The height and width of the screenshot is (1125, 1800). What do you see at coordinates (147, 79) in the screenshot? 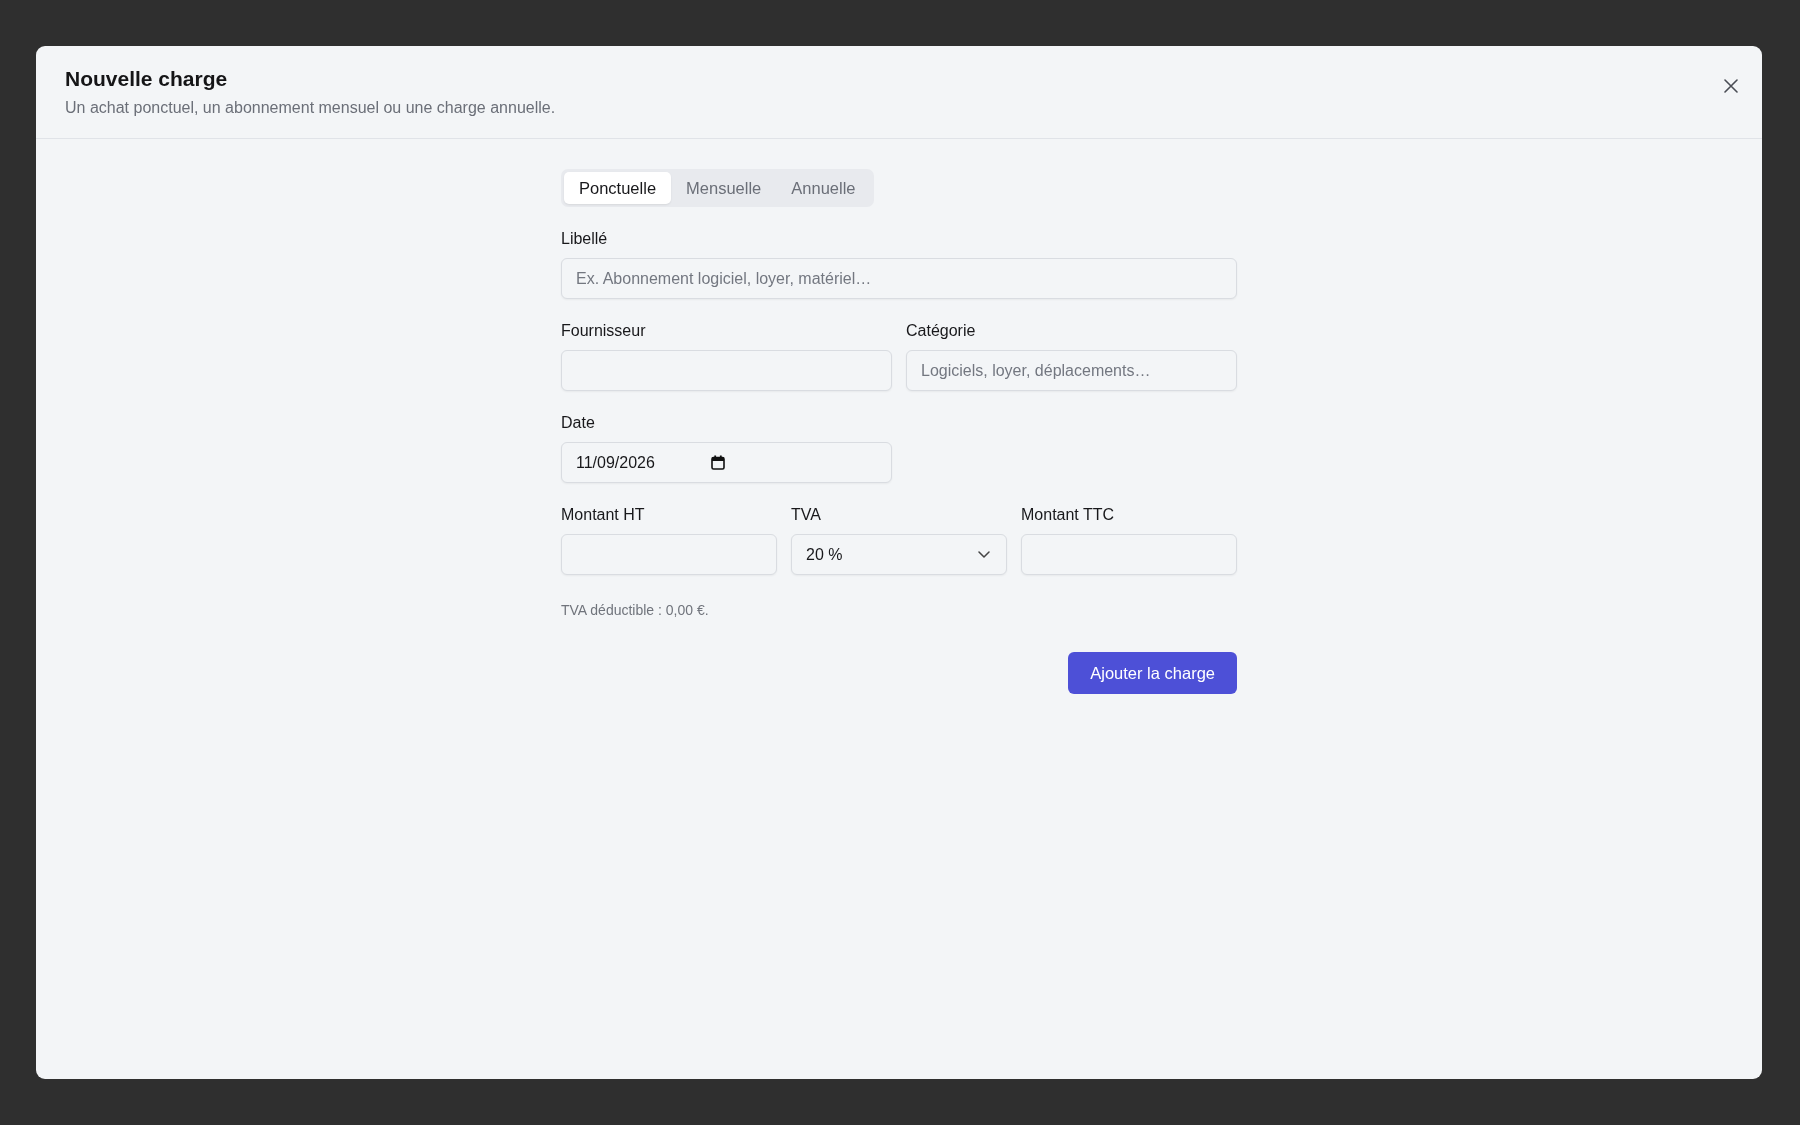
I see `dialog-title: Nouvelle charge` at bounding box center [147, 79].